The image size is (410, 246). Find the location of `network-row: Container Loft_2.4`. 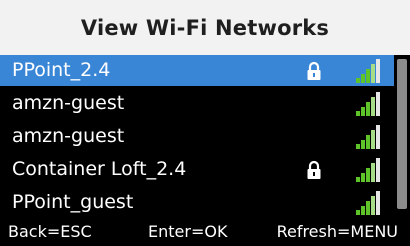

network-row: Container Loft_2.4 is located at coordinates (197, 169).